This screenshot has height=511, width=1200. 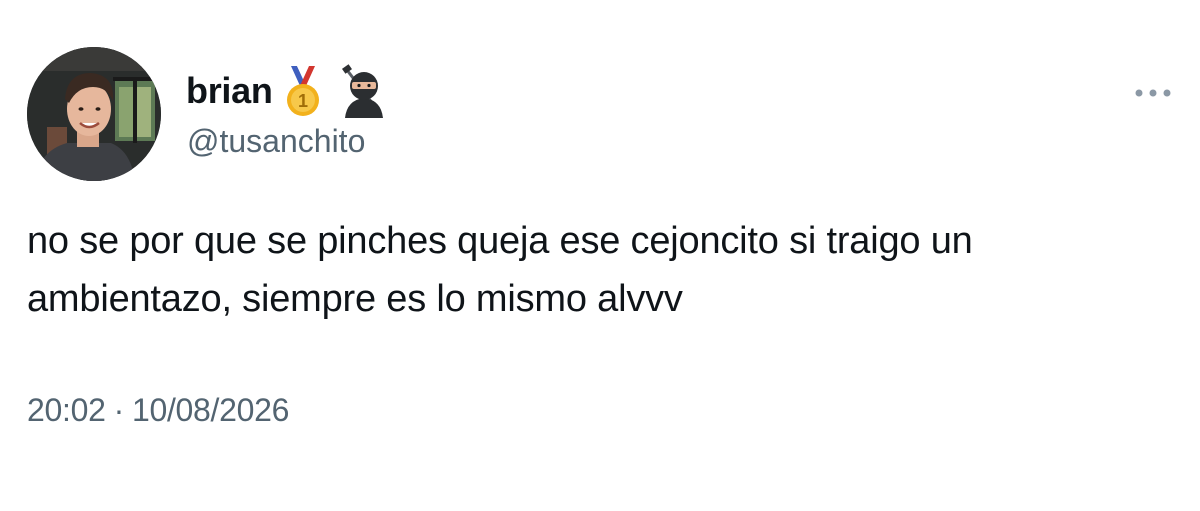 I want to click on timestamp: 20:02 · 10/08/2026, so click(x=158, y=410).